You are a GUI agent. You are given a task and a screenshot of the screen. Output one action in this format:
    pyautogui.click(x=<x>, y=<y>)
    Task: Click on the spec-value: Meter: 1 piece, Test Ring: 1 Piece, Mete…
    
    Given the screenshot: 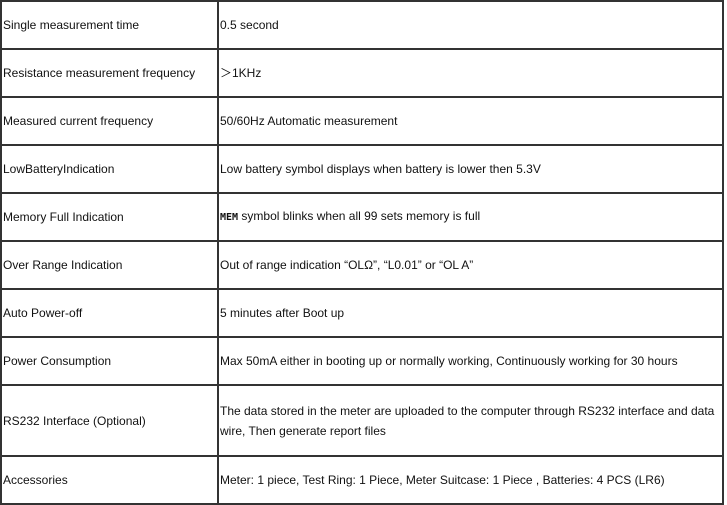 What is the action you would take?
    pyautogui.click(x=470, y=480)
    